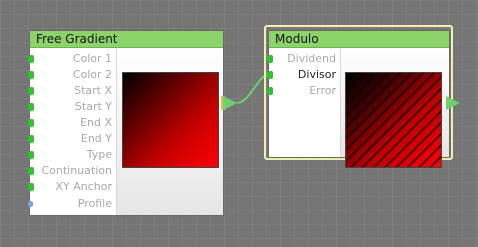 Image resolution: width=478 pixels, height=247 pixels. What do you see at coordinates (96, 122) in the screenshot?
I see `port-label: End X` at bounding box center [96, 122].